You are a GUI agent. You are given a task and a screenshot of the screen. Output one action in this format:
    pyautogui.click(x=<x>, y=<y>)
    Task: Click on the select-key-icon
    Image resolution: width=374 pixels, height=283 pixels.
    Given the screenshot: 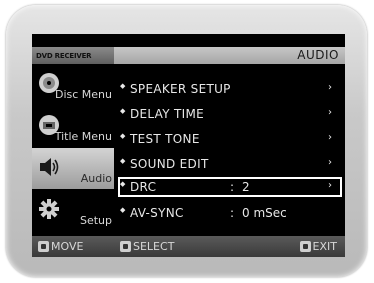 What is the action you would take?
    pyautogui.click(x=125, y=246)
    